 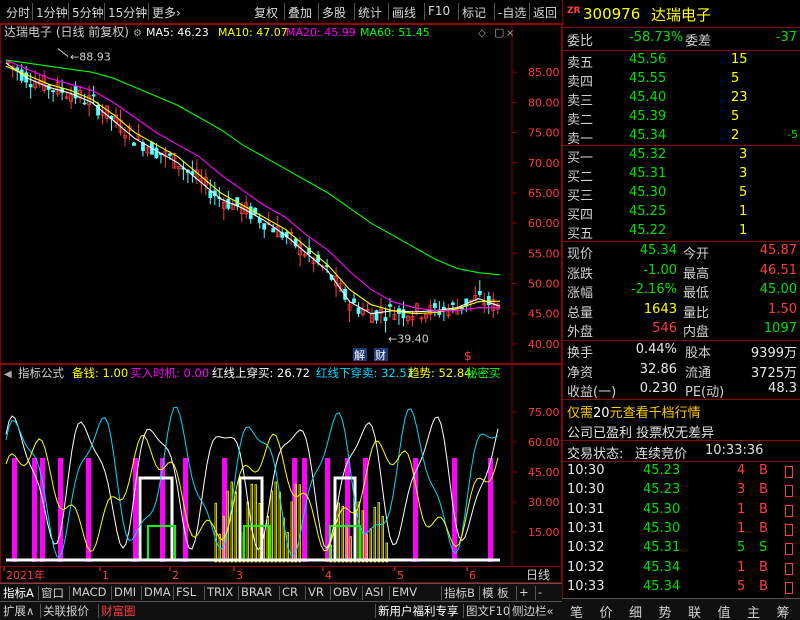 I want to click on tab-9: CR, so click(x=290, y=592).